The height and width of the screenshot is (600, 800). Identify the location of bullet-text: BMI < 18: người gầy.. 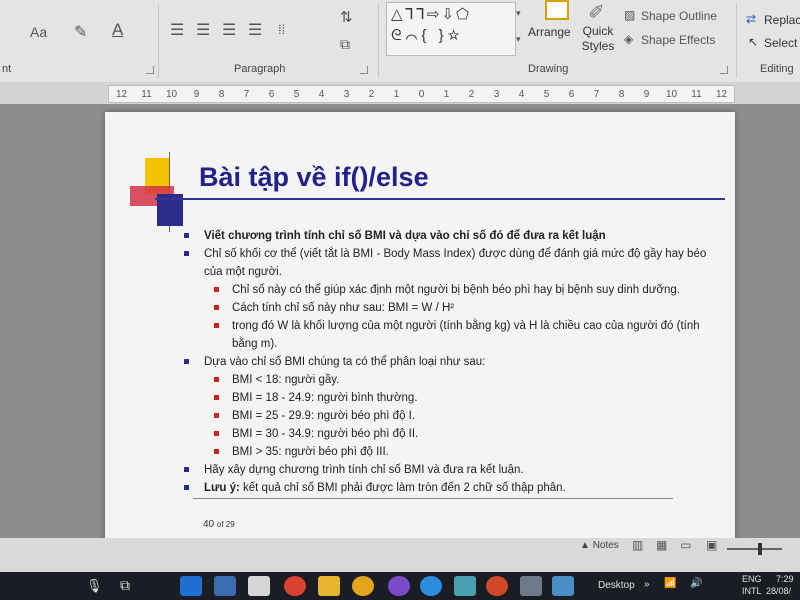
(286, 380).